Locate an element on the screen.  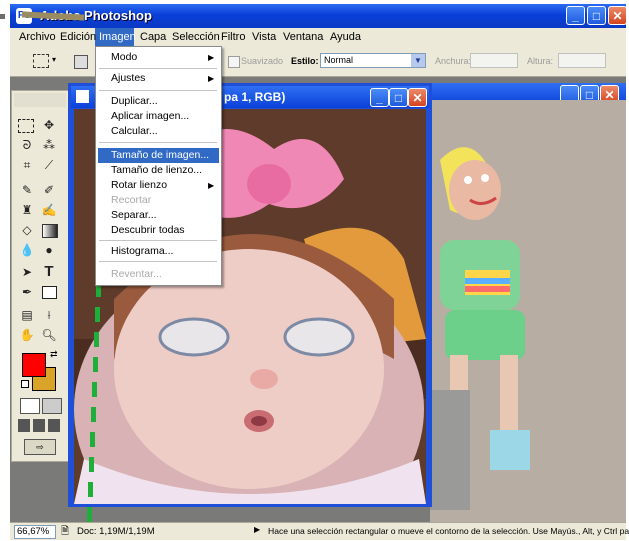
chevron-down-icon: ▼ is located at coordinates (418, 60).